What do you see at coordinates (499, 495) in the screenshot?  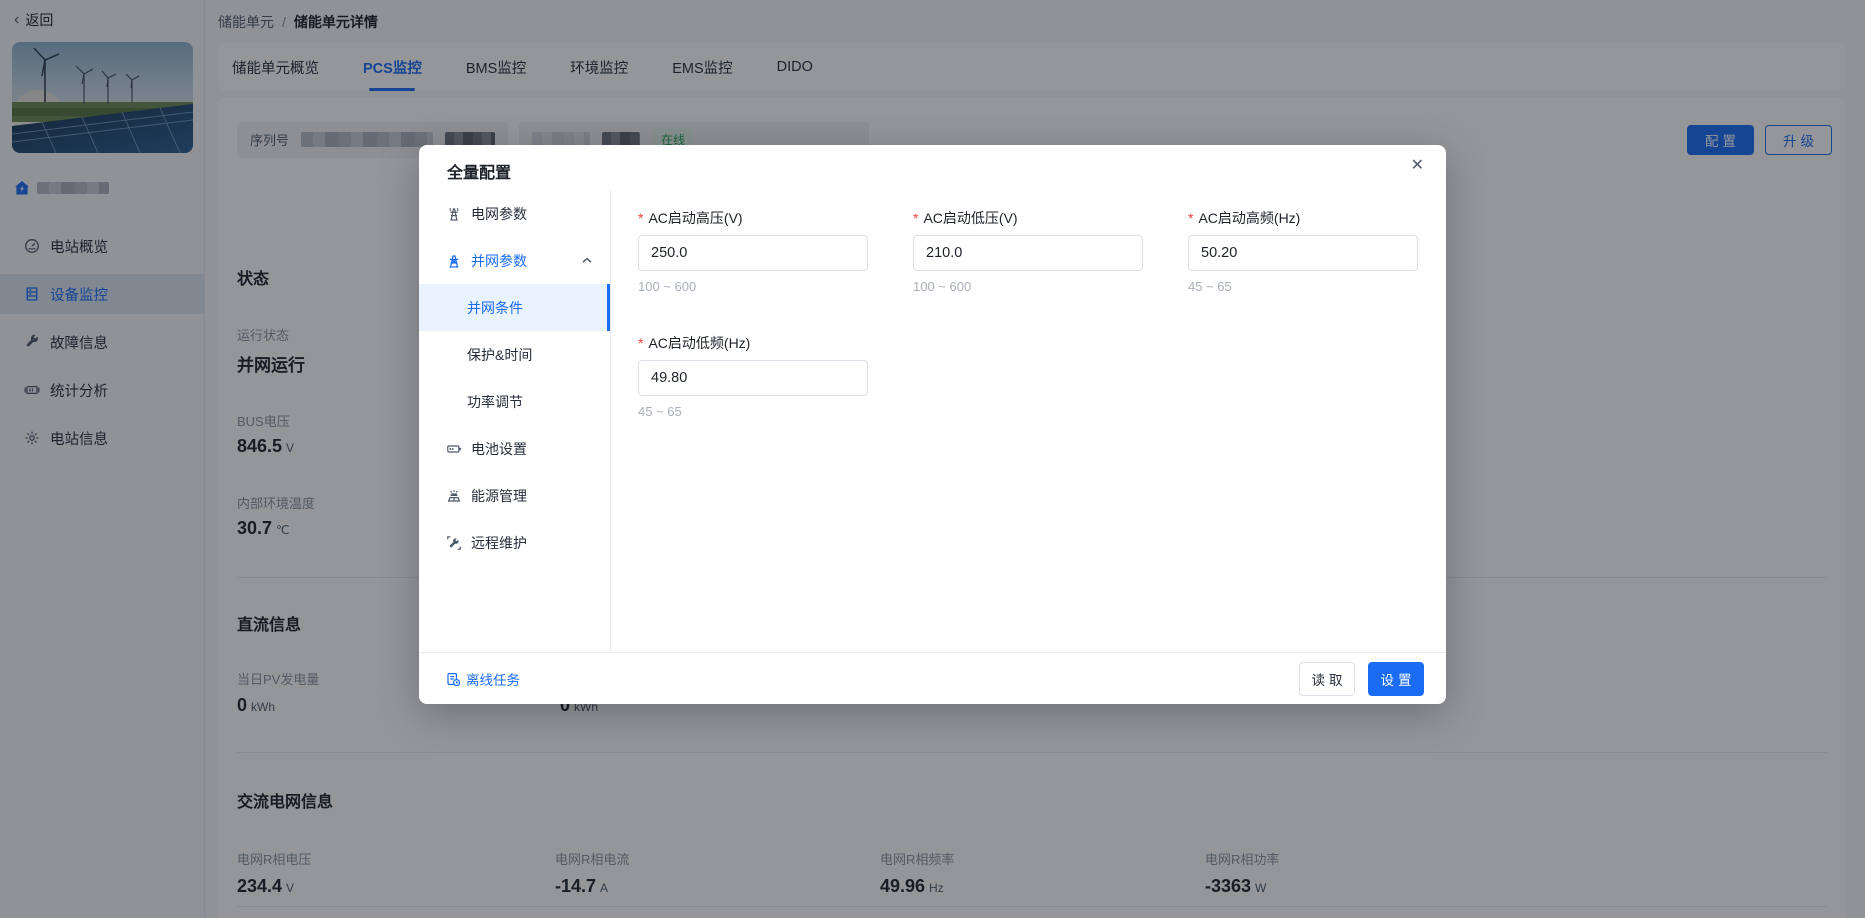 I see `nav-item-label: 能源管理` at bounding box center [499, 495].